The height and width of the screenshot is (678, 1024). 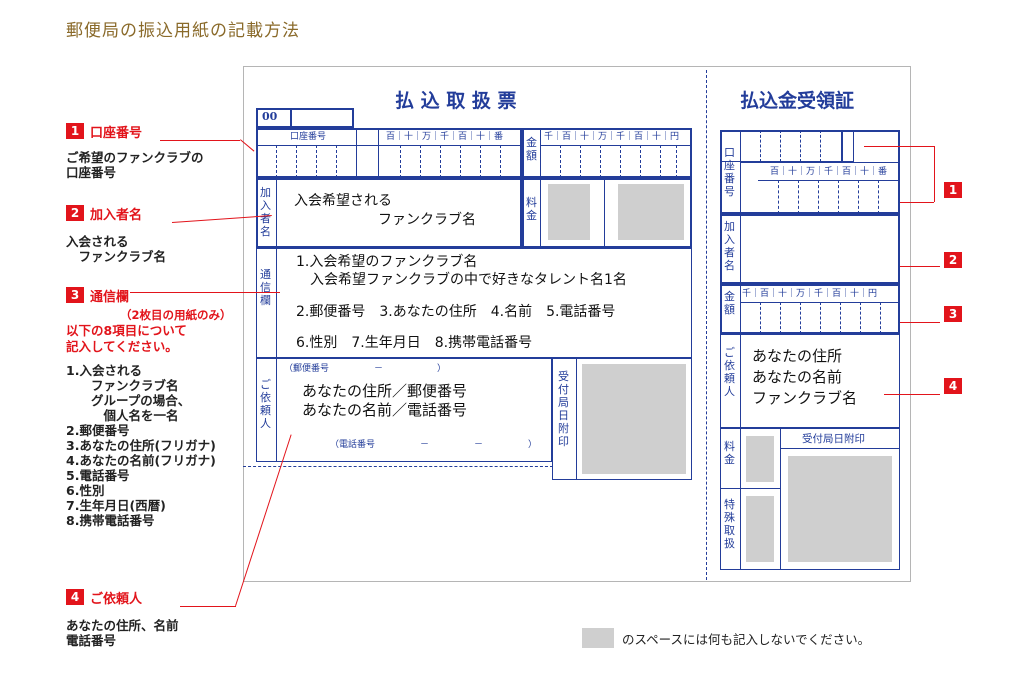 What do you see at coordinates (912, 394) in the screenshot?
I see `callout-r4-line` at bounding box center [912, 394].